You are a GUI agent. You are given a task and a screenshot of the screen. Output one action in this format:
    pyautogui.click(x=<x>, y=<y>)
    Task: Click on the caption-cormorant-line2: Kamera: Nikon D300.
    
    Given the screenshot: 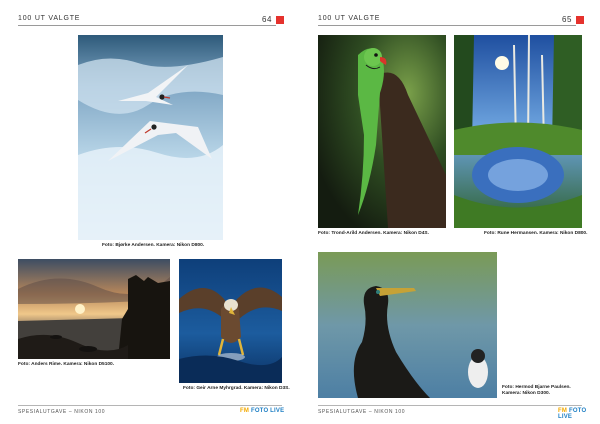 What is the action you would take?
    pyautogui.click(x=526, y=394)
    